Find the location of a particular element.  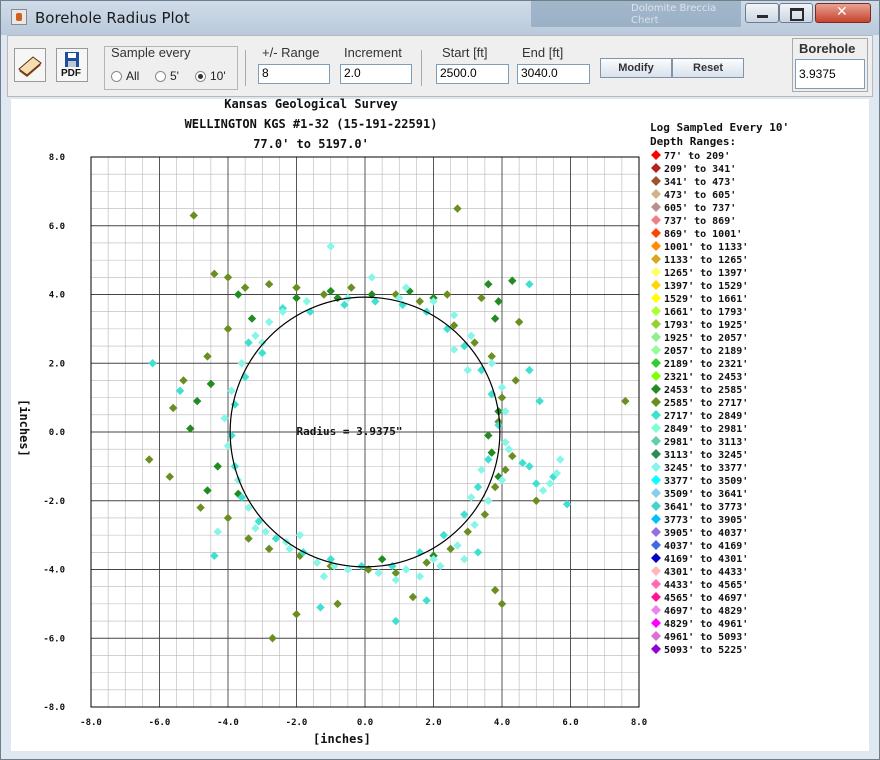

y-tick-label: 6.0 is located at coordinates (57, 227).